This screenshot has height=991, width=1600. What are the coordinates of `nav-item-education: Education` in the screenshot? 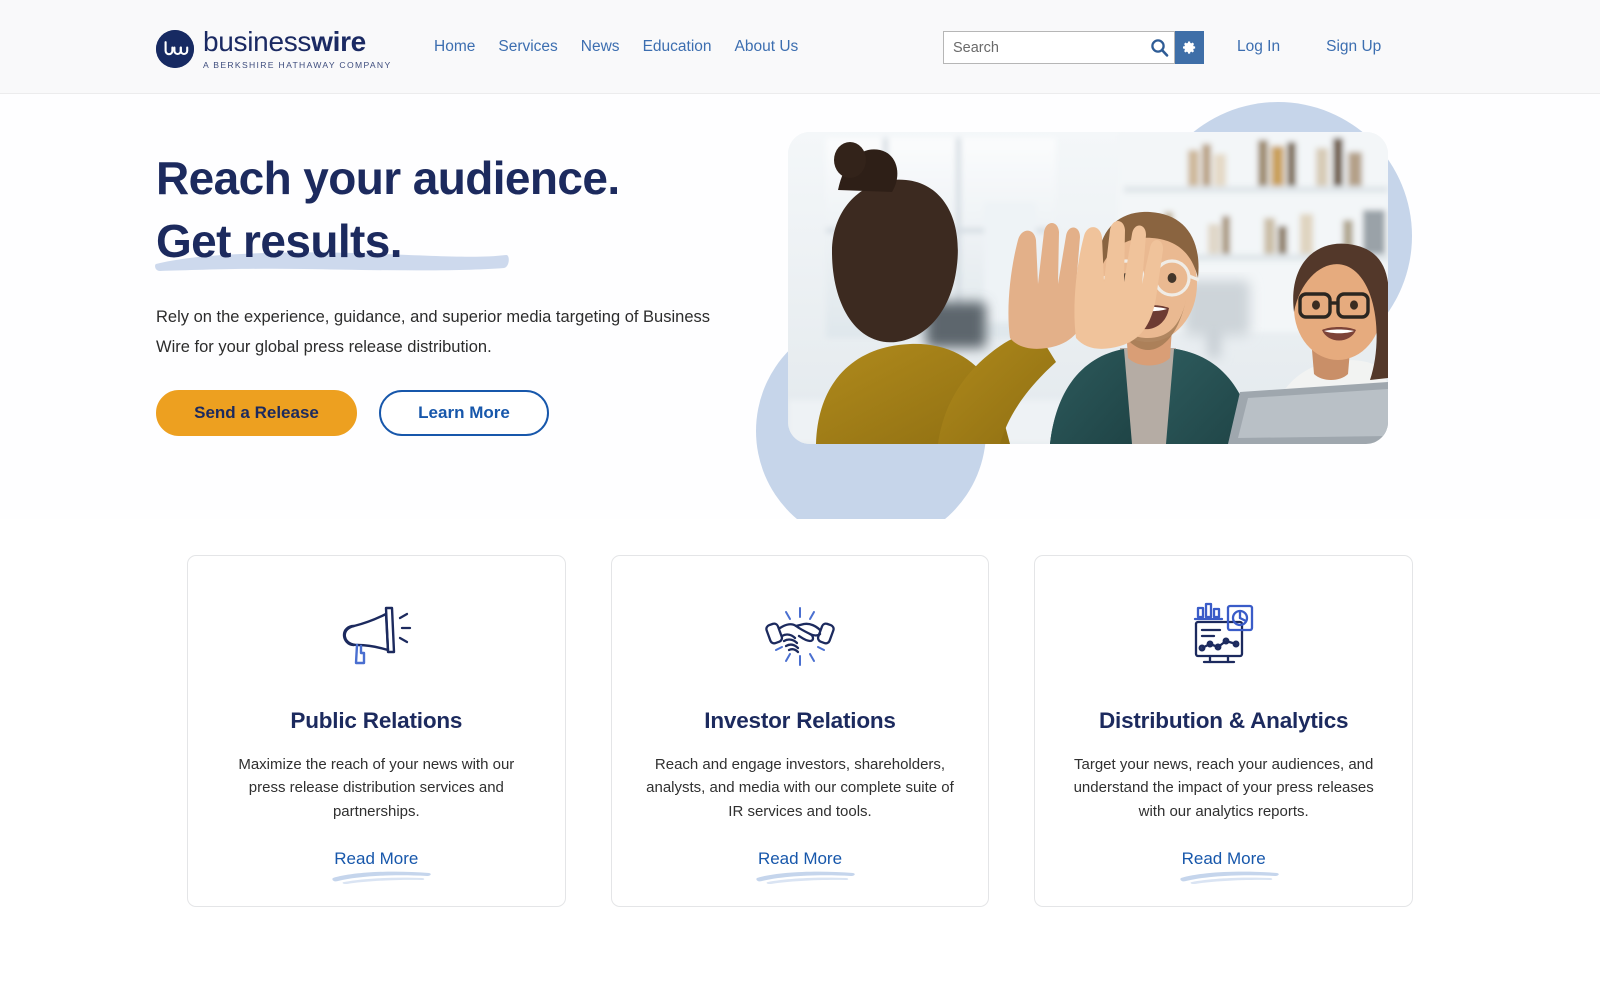 It's located at (677, 47).